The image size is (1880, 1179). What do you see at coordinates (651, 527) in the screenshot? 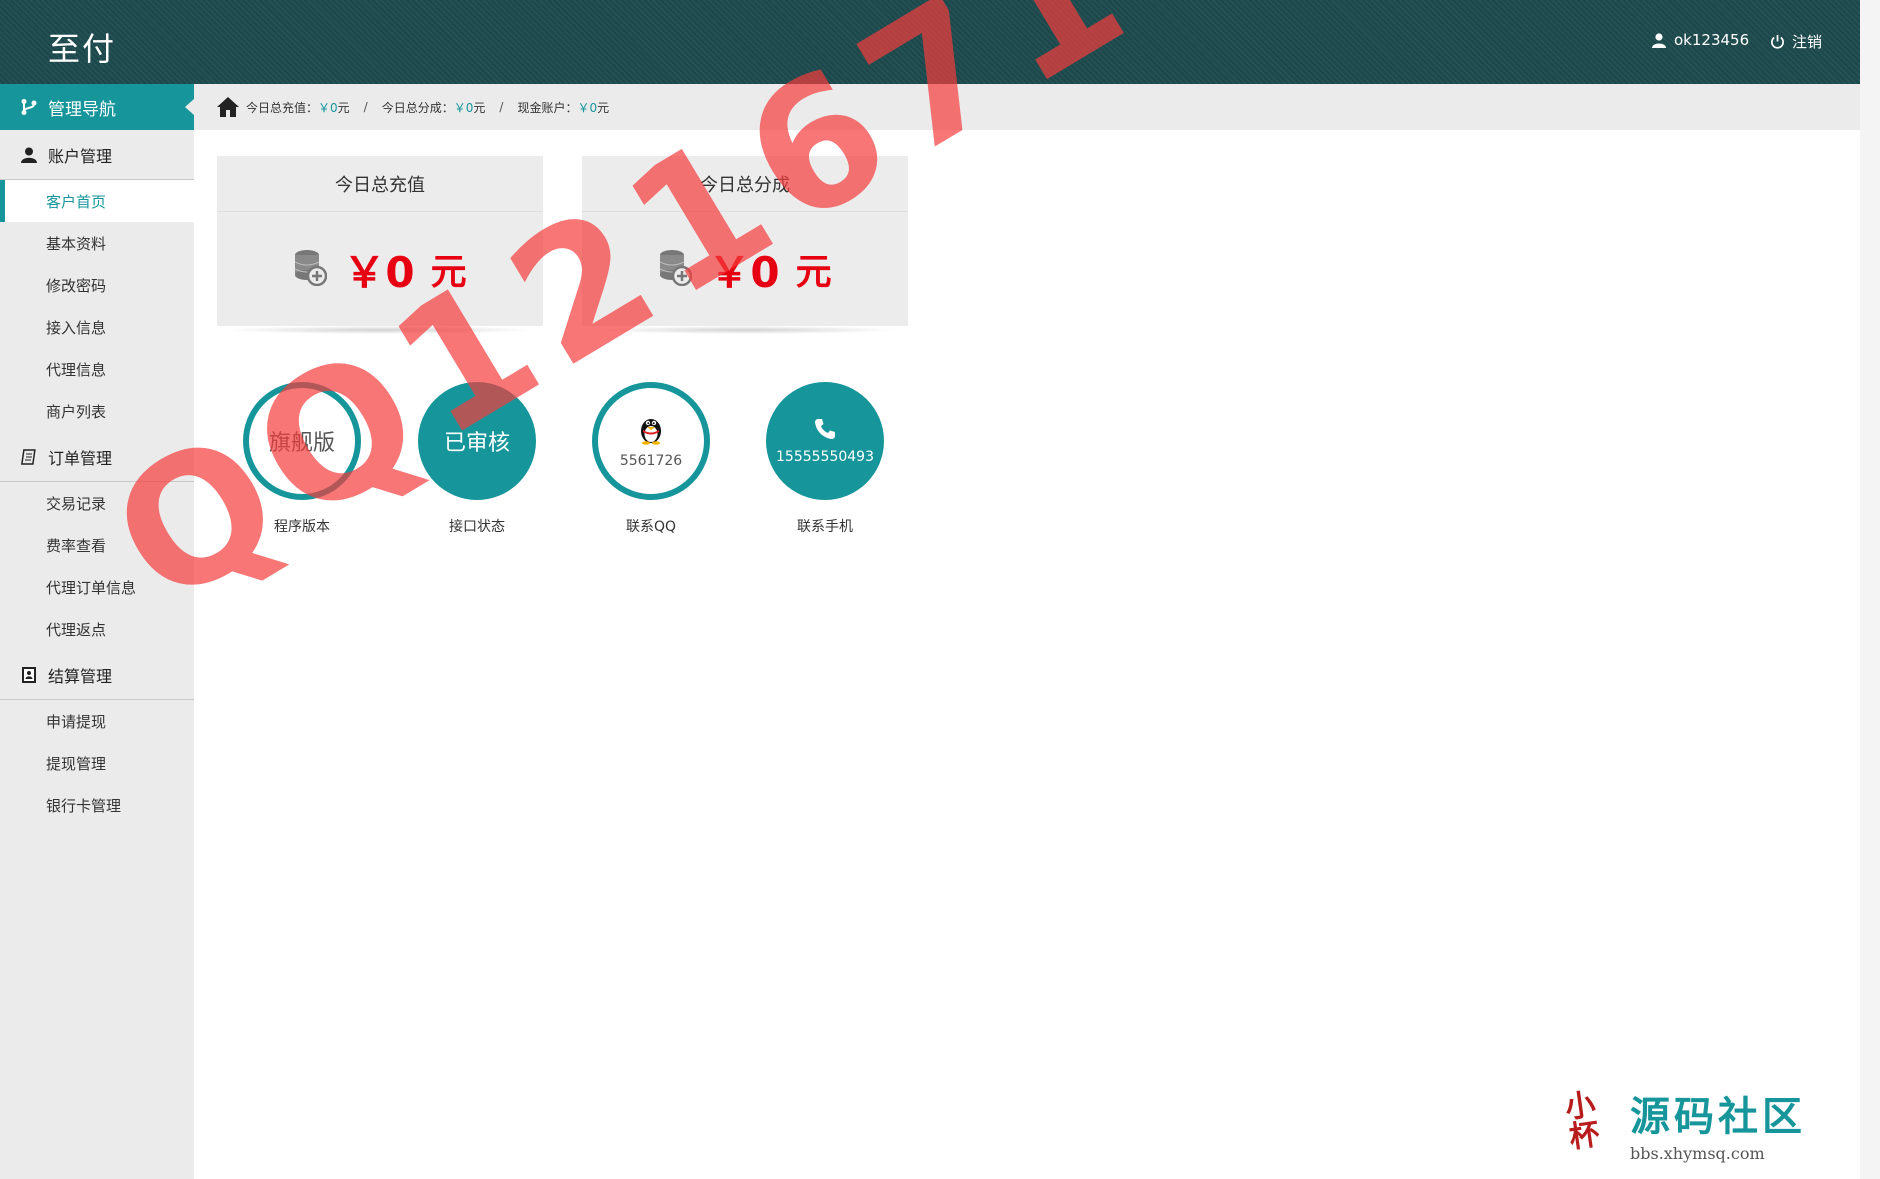
I see `contact-qq-label: 联系QQ` at bounding box center [651, 527].